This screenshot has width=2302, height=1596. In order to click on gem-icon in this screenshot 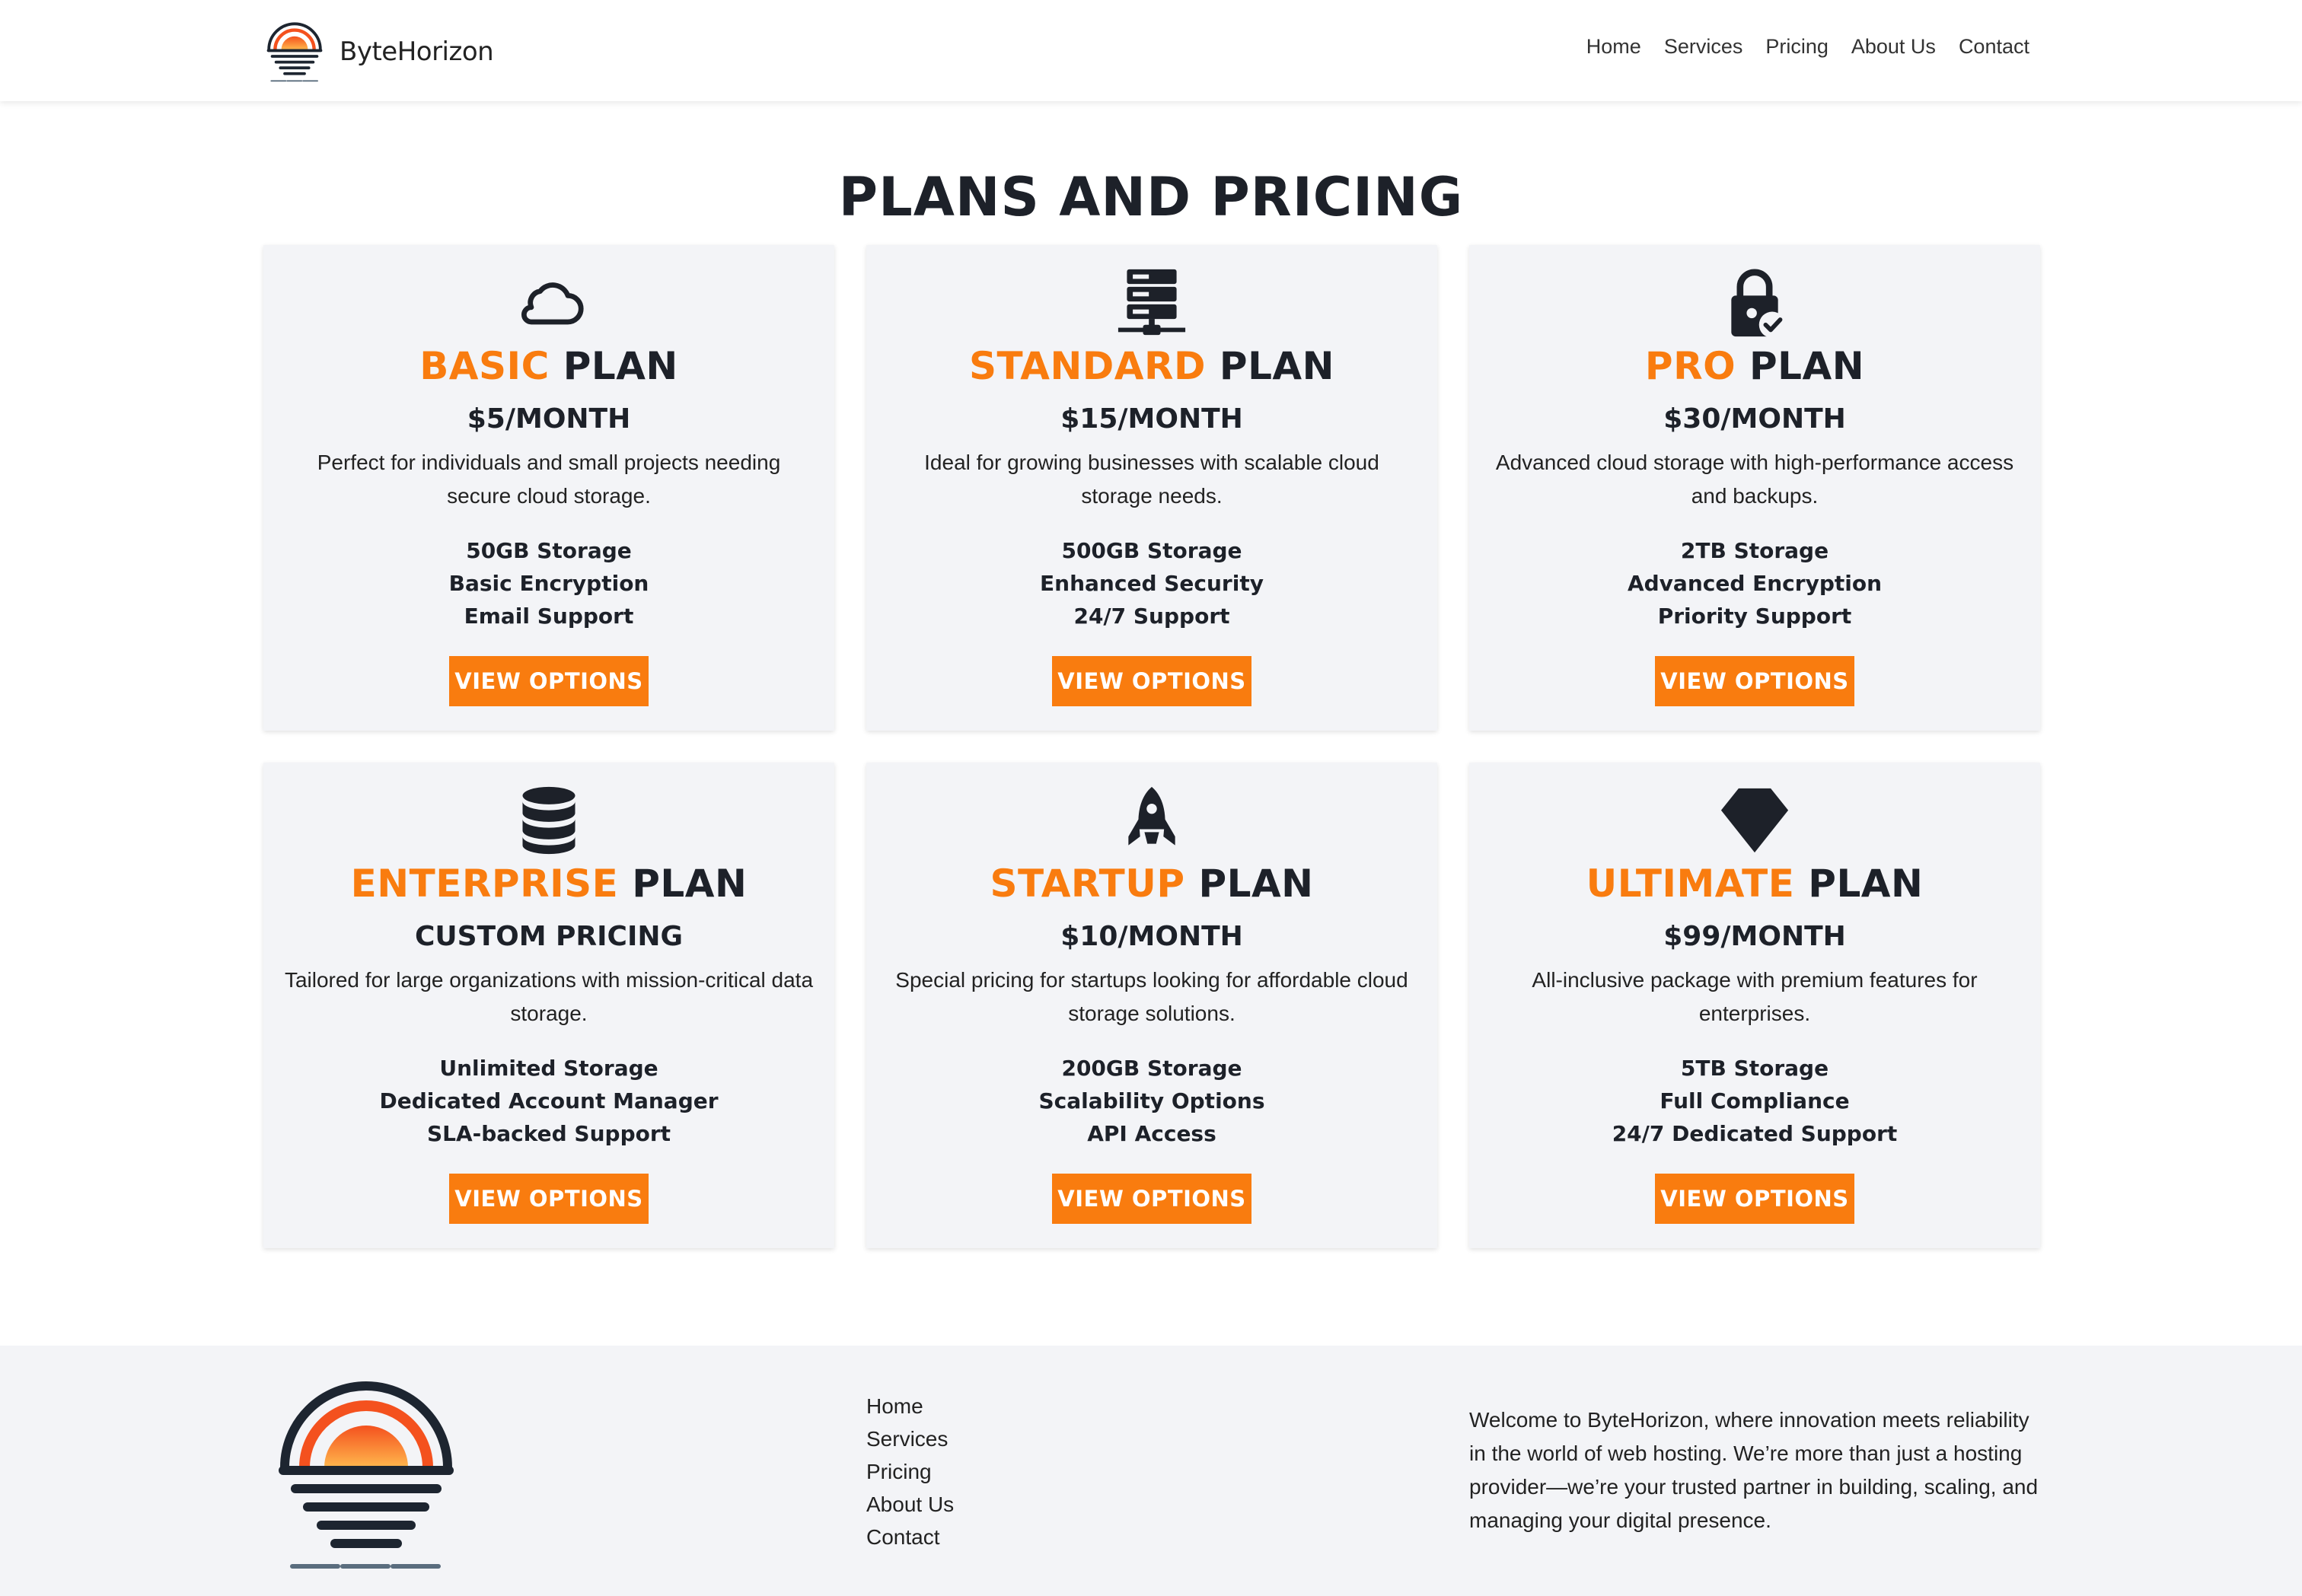, I will do `click(1755, 820)`.